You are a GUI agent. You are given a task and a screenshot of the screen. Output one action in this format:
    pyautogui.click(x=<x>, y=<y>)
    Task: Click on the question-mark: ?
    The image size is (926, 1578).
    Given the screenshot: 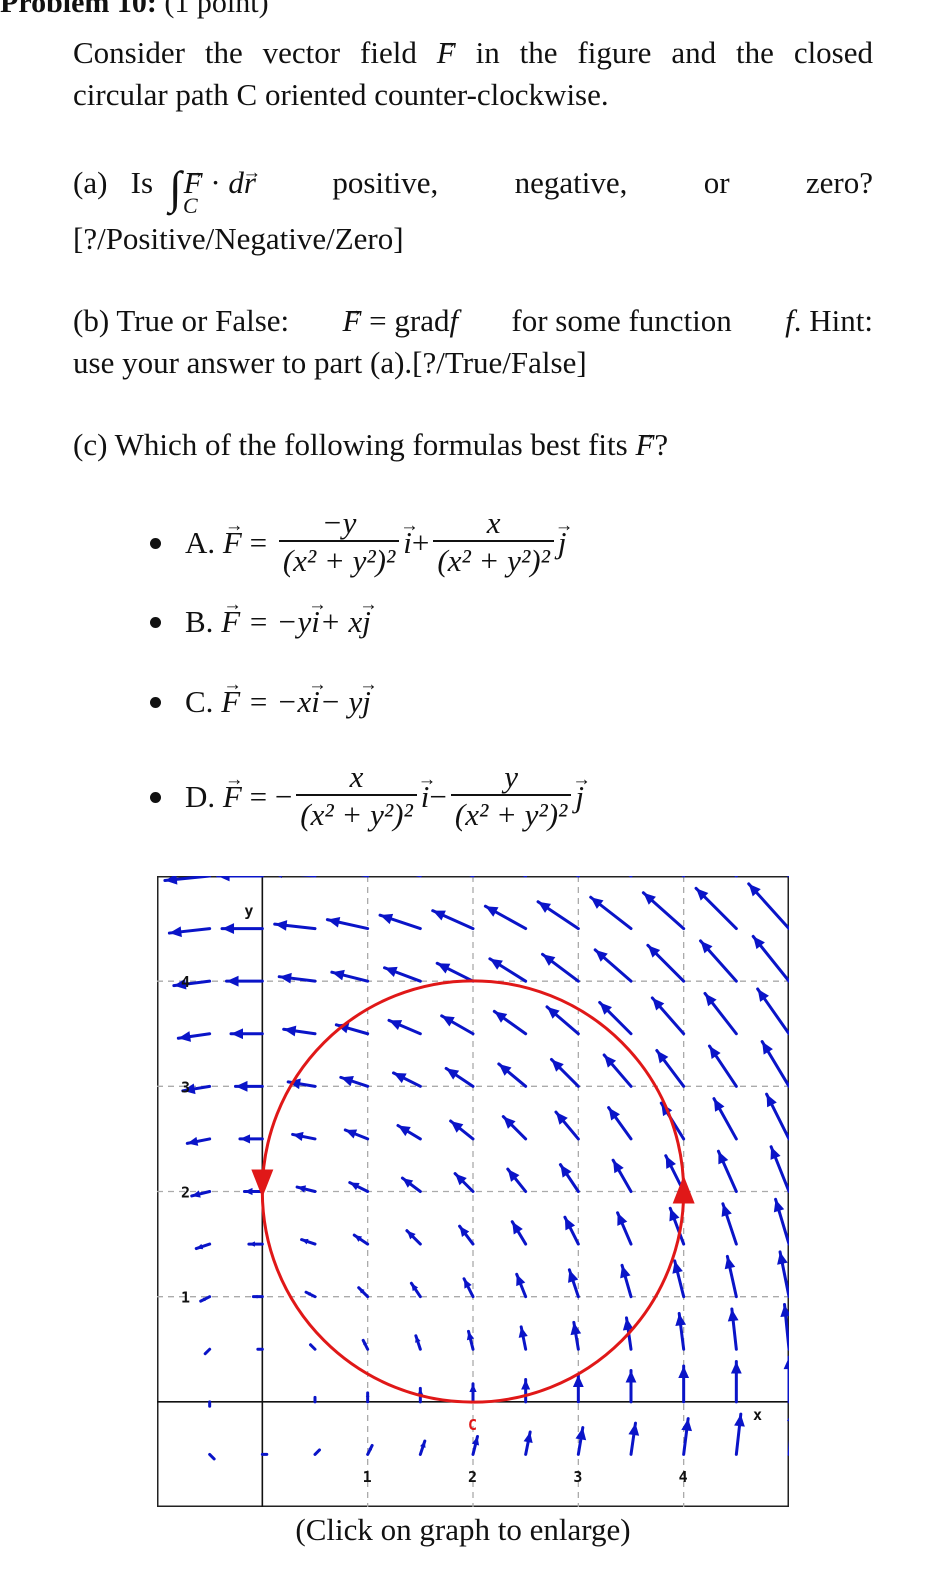 What is the action you would take?
    pyautogui.click(x=661, y=444)
    